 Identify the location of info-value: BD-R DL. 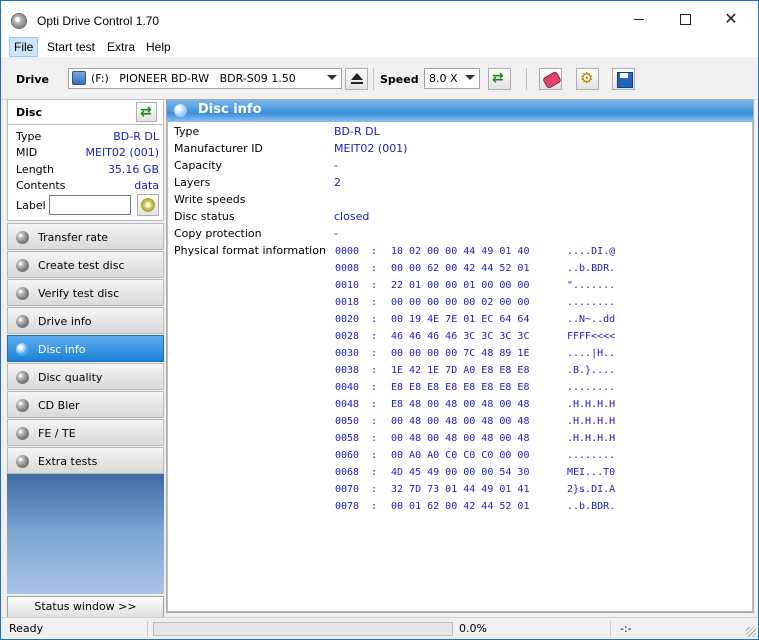
(357, 131).